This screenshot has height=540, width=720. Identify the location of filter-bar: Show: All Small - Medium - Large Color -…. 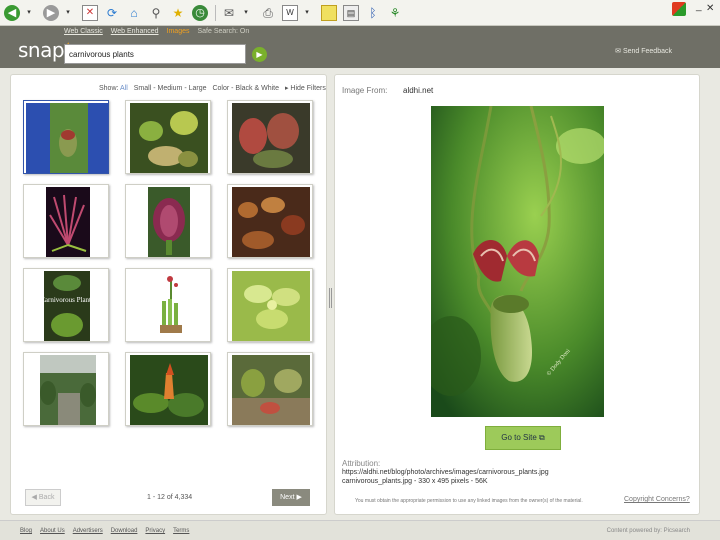
(212, 88).